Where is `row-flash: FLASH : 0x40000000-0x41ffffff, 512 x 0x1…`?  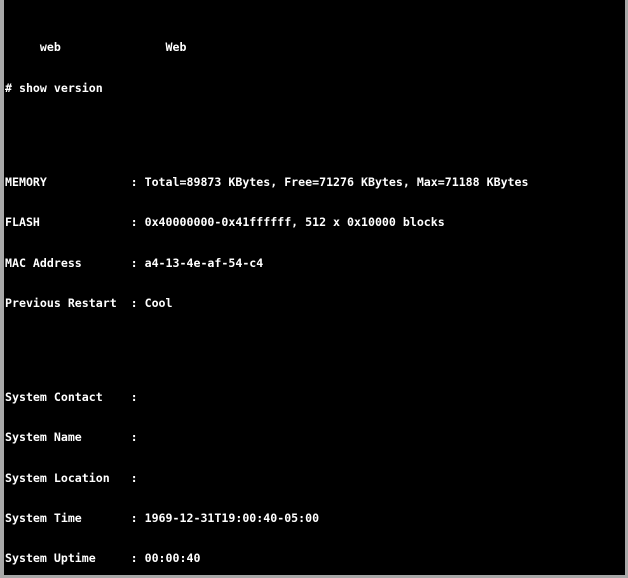
row-flash: FLASH : 0x40000000-0x41ffffff, 512 x 0x1… is located at coordinates (225, 222).